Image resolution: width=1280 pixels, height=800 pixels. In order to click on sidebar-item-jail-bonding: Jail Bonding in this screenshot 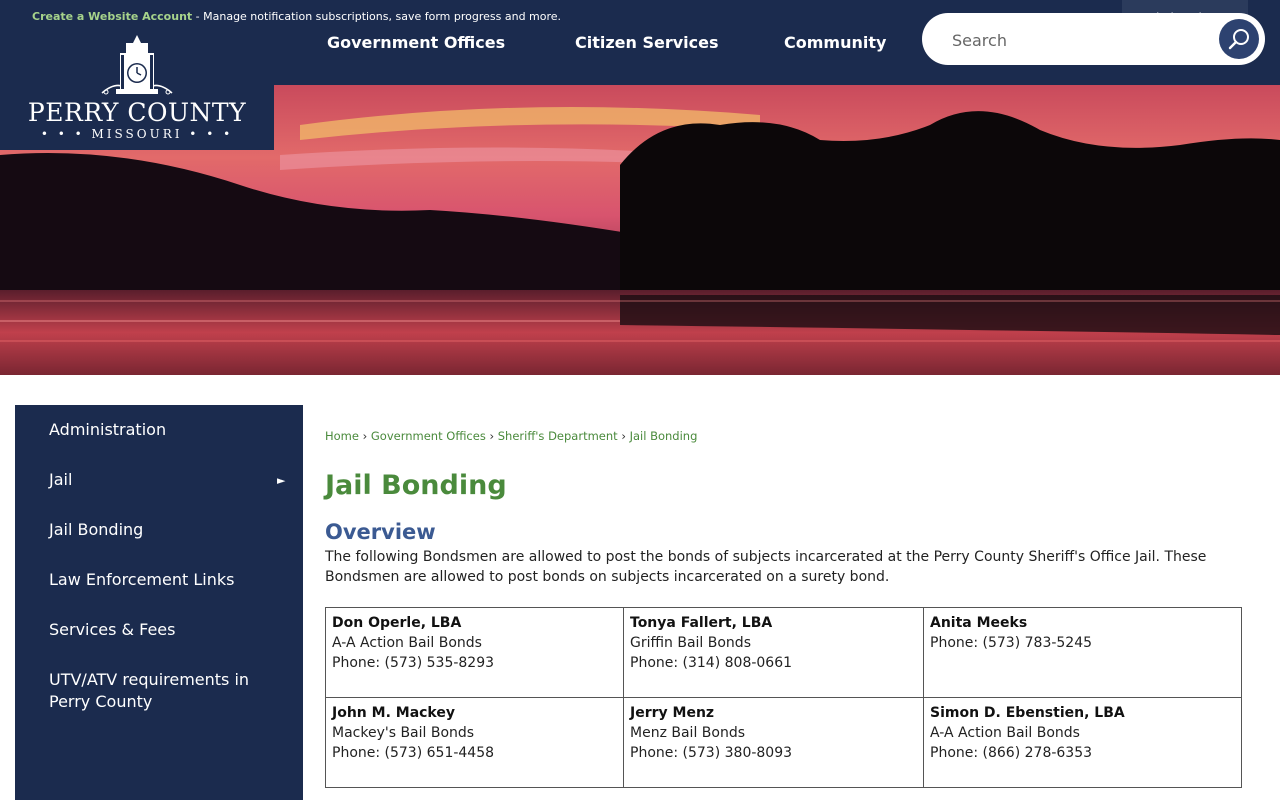, I will do `click(96, 530)`.